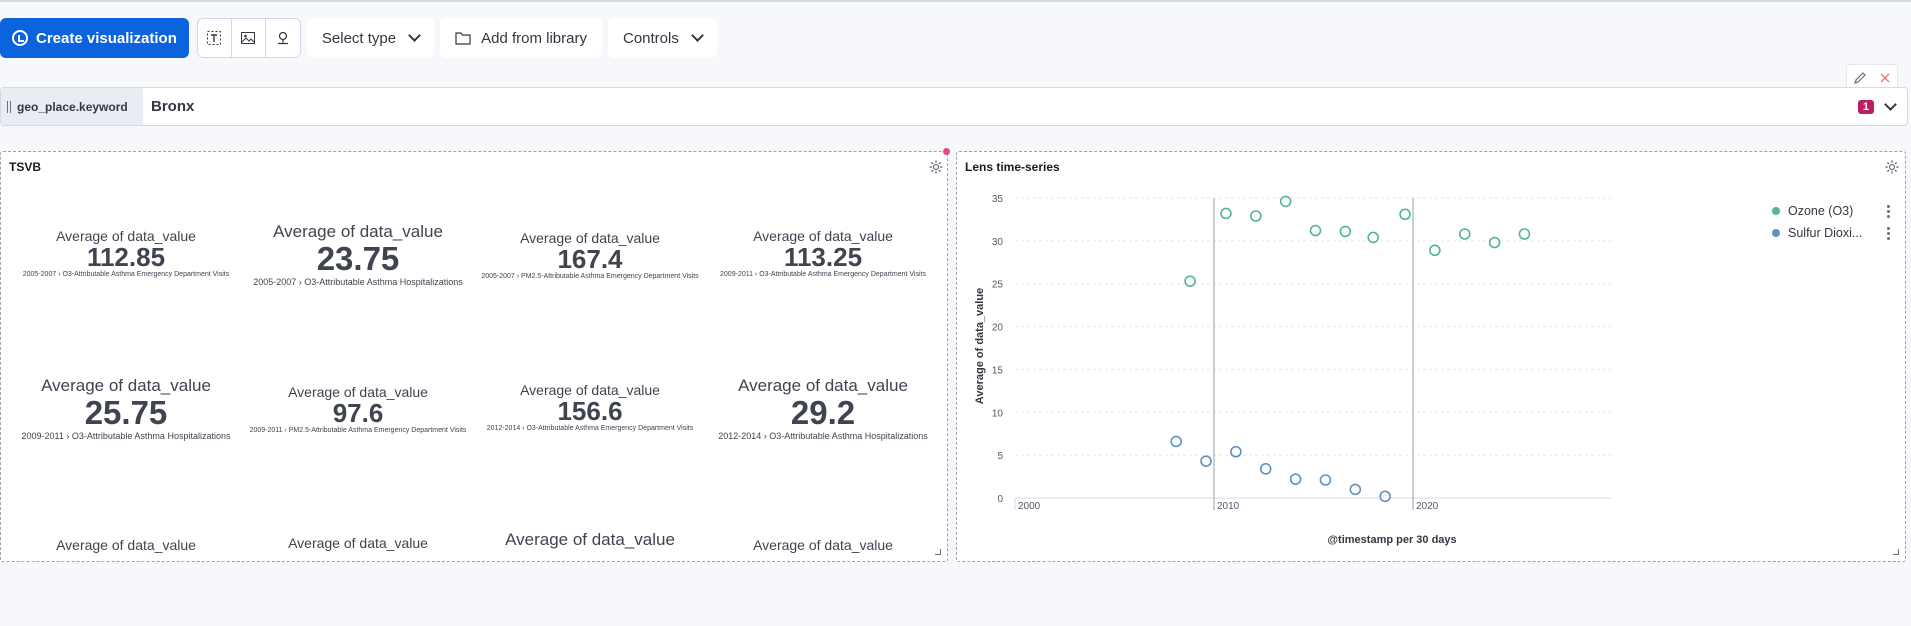  I want to click on notification-dot, so click(946, 151).